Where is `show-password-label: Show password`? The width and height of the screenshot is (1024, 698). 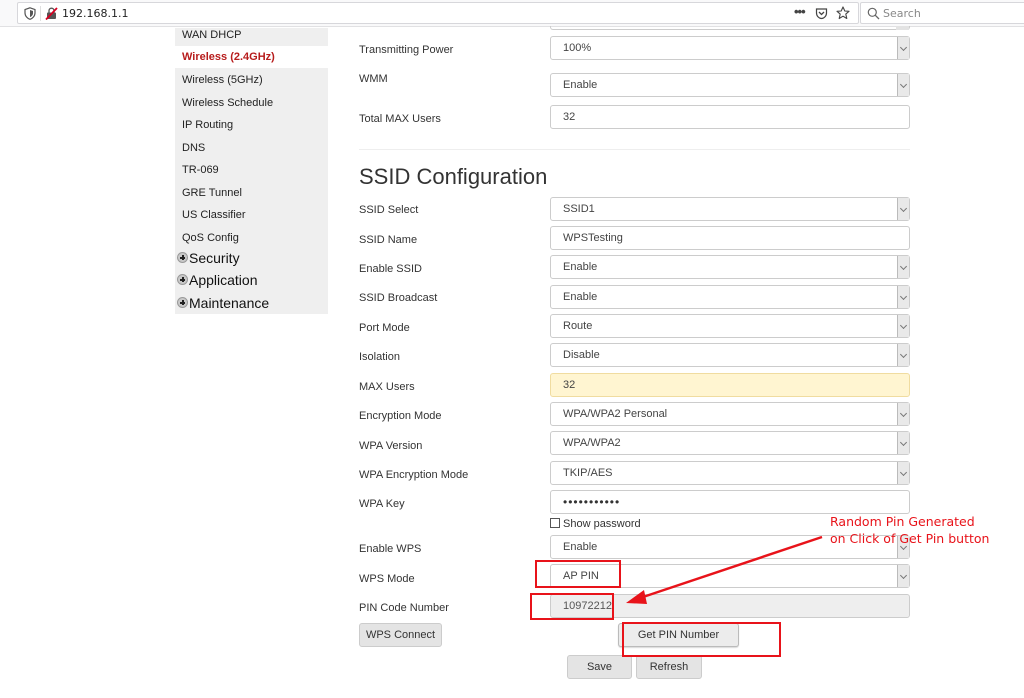 show-password-label: Show password is located at coordinates (602, 524).